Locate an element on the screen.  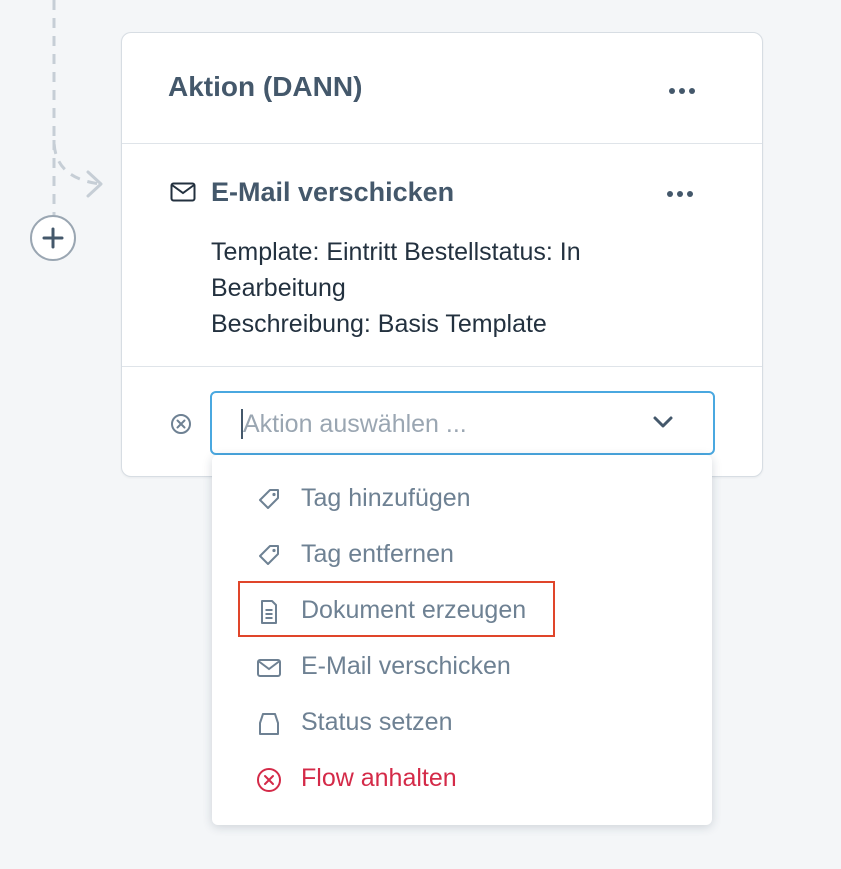
menu-item-label: Status setzen is located at coordinates (377, 722).